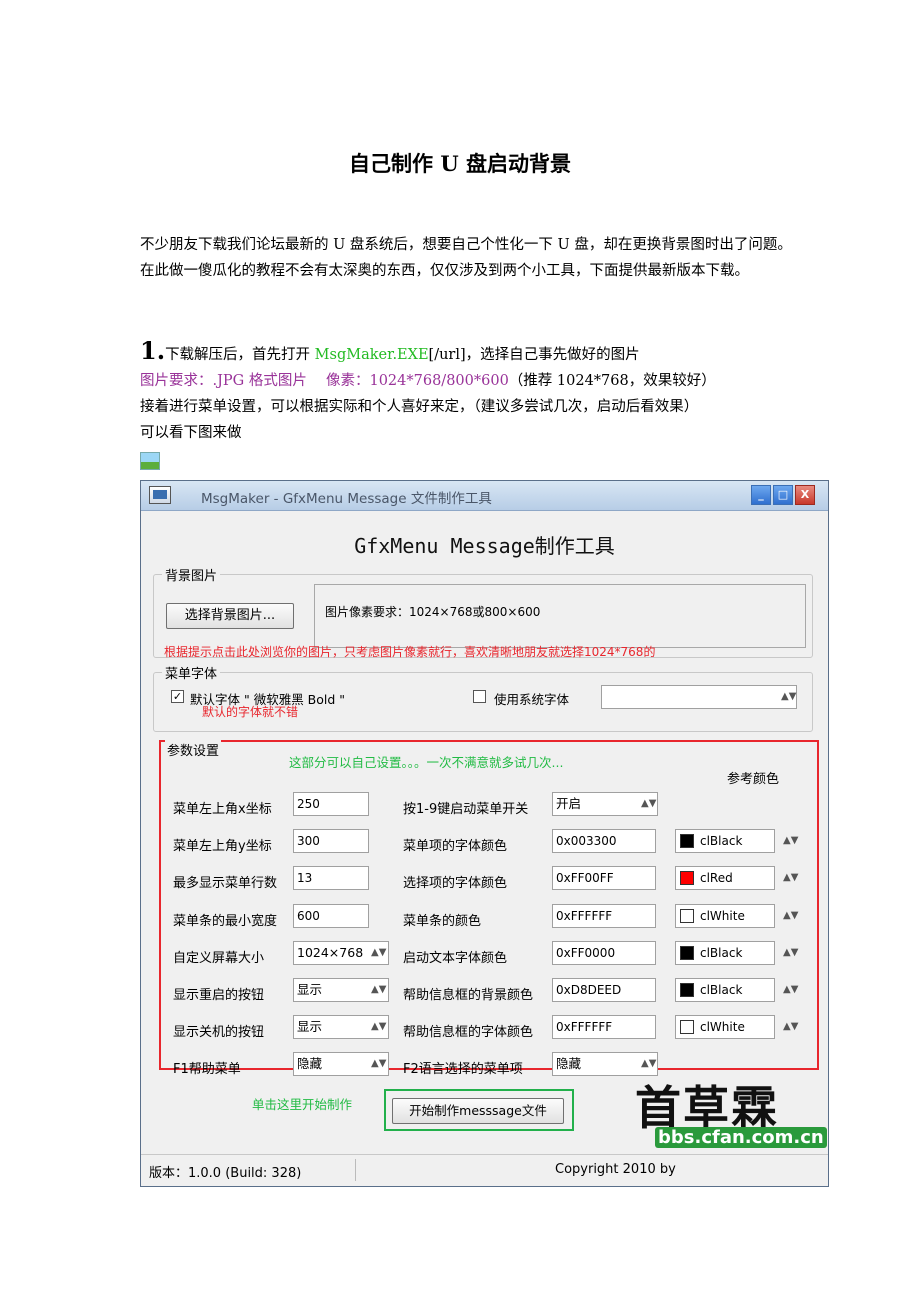 The width and height of the screenshot is (920, 1302). What do you see at coordinates (615, 1169) in the screenshot?
I see `copyright-text: Copyright 2010 by` at bounding box center [615, 1169].